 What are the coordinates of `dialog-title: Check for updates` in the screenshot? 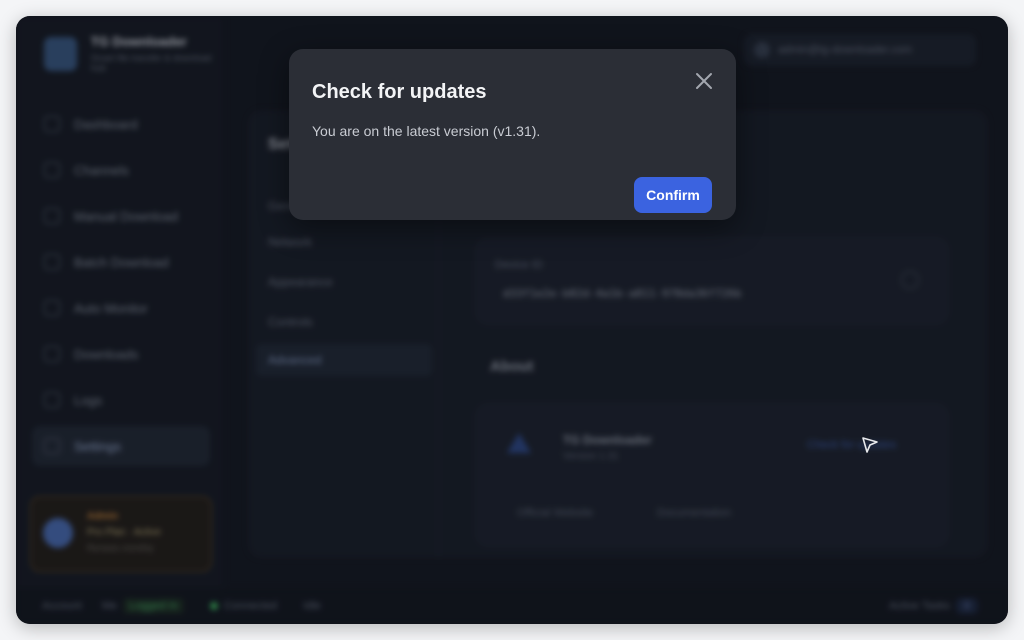 It's located at (399, 92).